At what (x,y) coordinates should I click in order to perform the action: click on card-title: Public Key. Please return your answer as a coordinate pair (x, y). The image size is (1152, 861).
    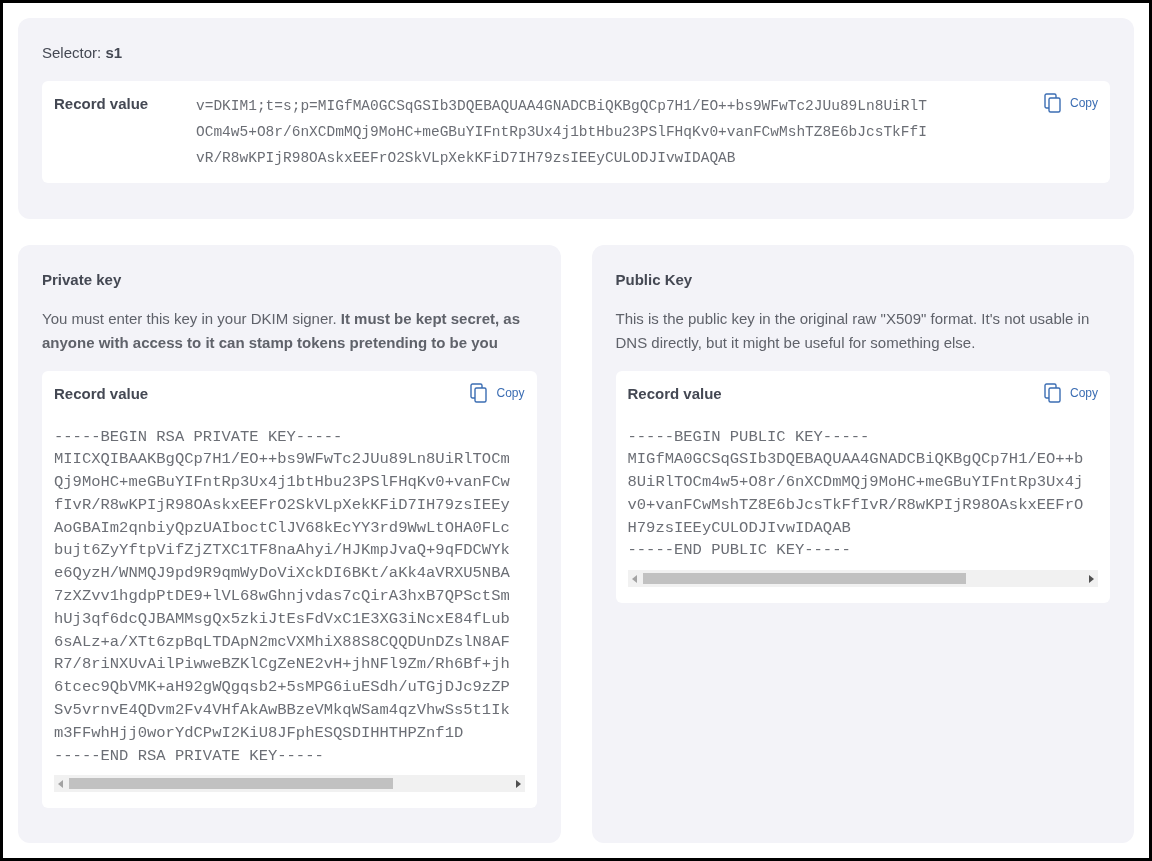
    Looking at the image, I should click on (654, 279).